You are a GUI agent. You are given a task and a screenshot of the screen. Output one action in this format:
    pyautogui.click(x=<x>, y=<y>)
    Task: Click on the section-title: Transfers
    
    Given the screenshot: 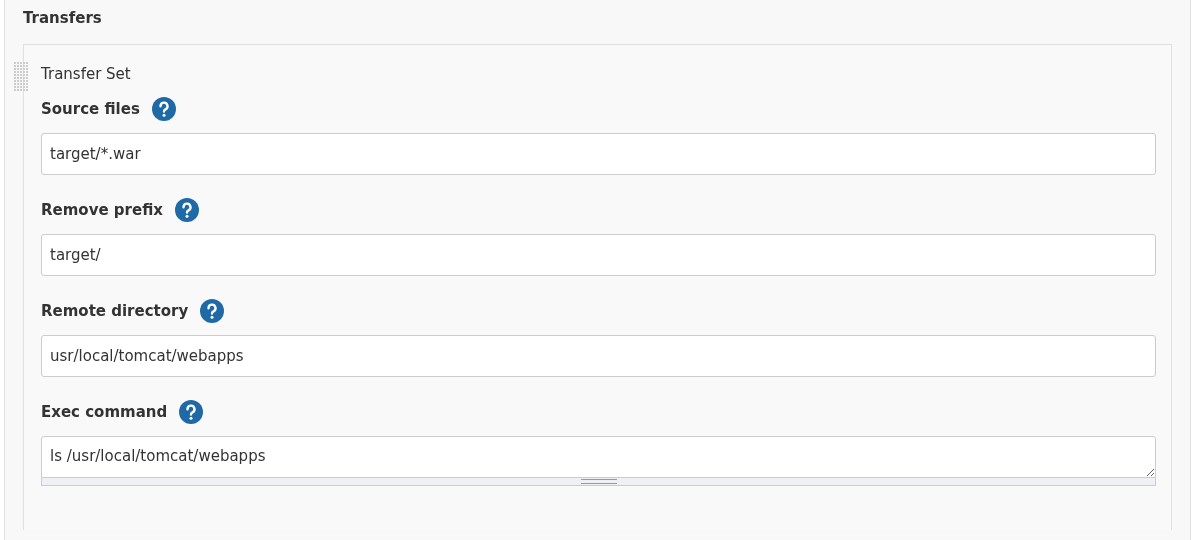 What is the action you would take?
    pyautogui.click(x=63, y=19)
    